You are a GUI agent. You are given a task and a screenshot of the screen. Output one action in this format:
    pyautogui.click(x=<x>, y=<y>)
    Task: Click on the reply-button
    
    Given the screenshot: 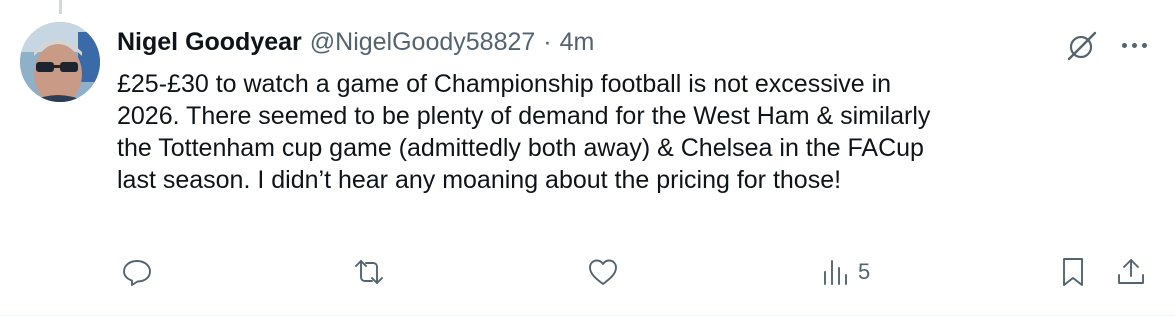 What is the action you would take?
    pyautogui.click(x=137, y=272)
    